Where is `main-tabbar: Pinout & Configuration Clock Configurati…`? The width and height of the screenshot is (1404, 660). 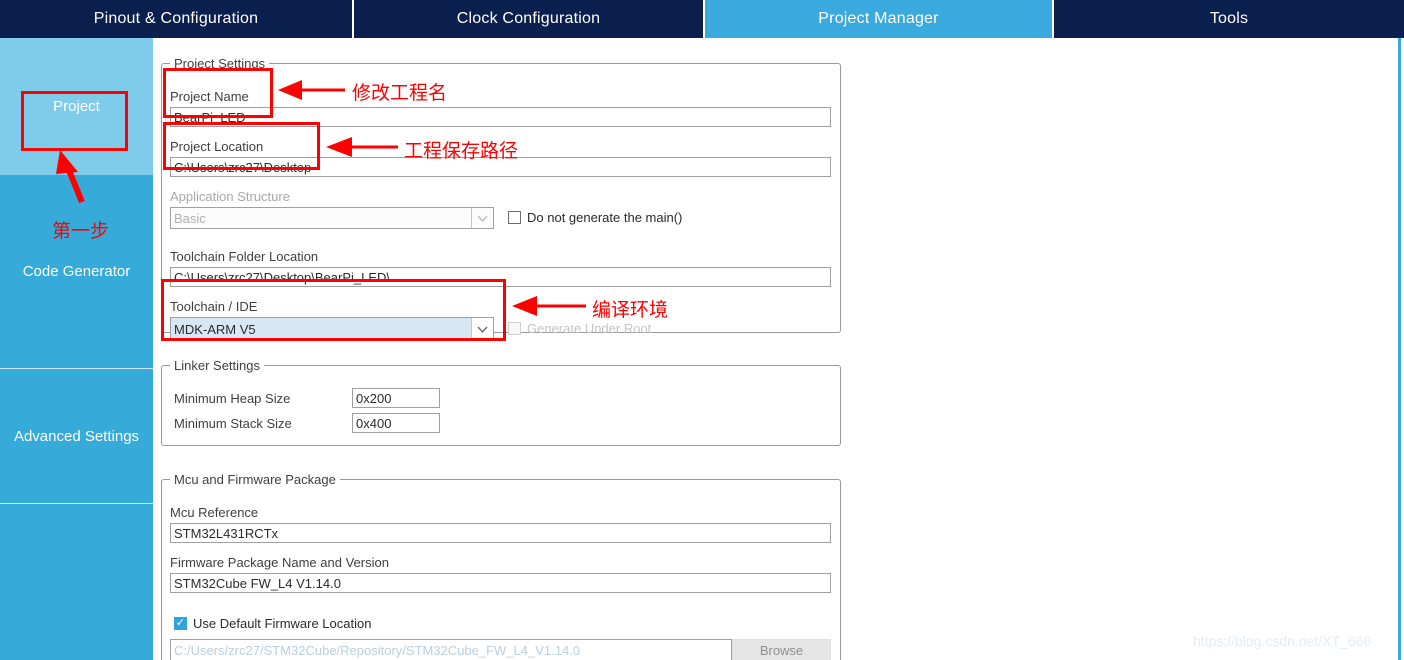
main-tabbar: Pinout & Configuration Clock Configurati… is located at coordinates (702, 19).